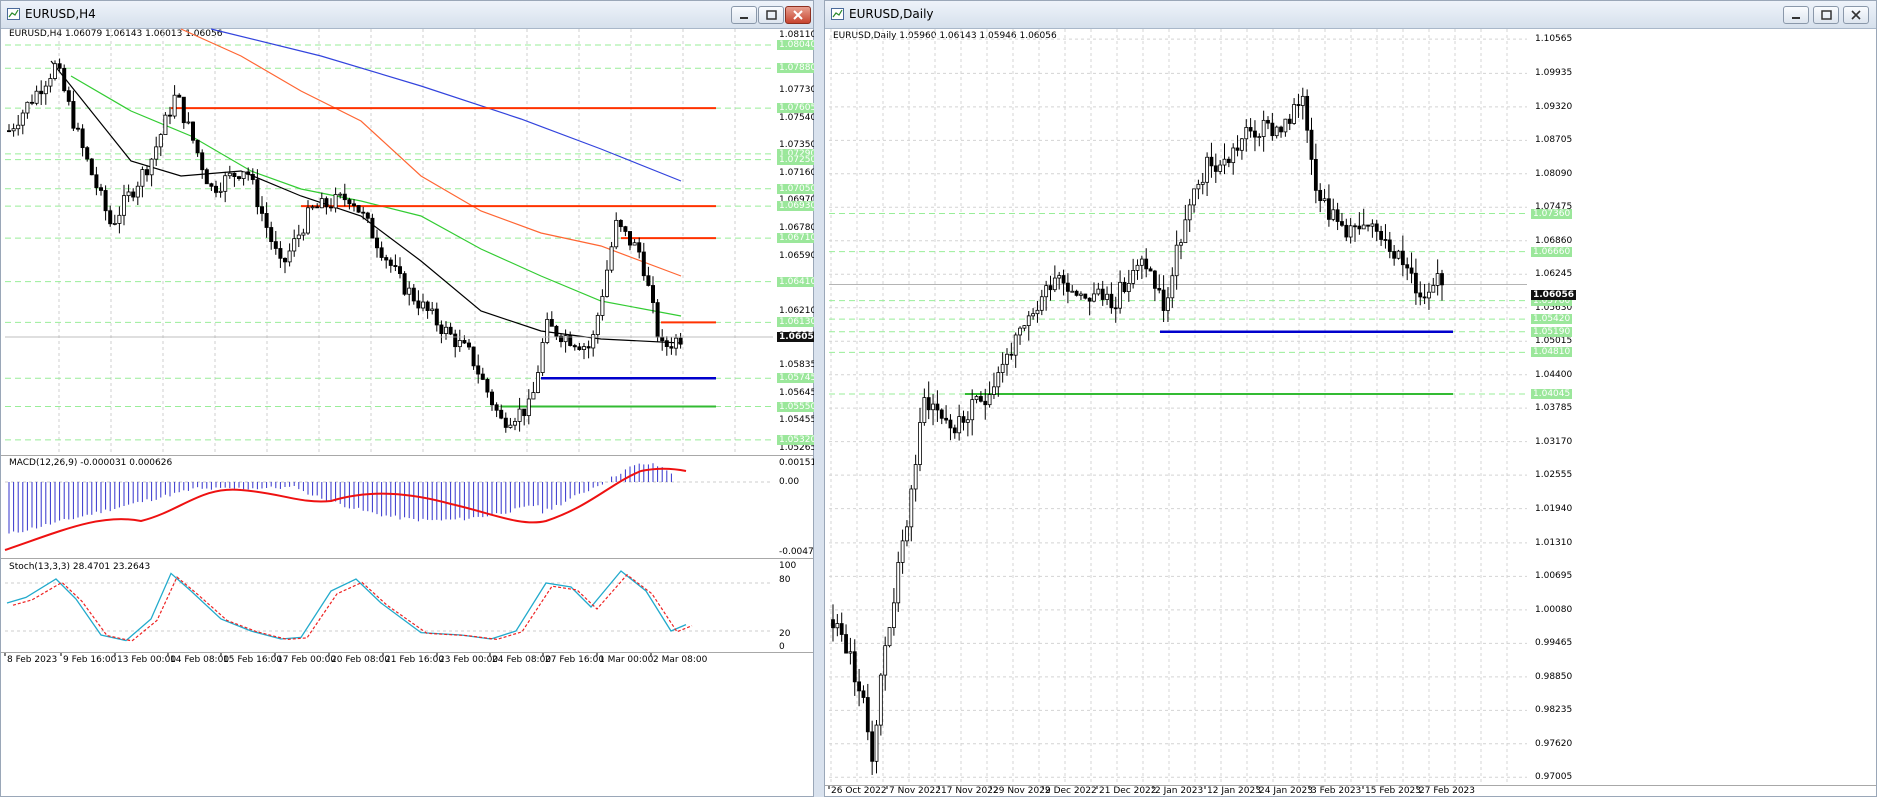  Describe the element at coordinates (1554, 777) in the screenshot. I see `price-axis-label: 0.97005` at that location.